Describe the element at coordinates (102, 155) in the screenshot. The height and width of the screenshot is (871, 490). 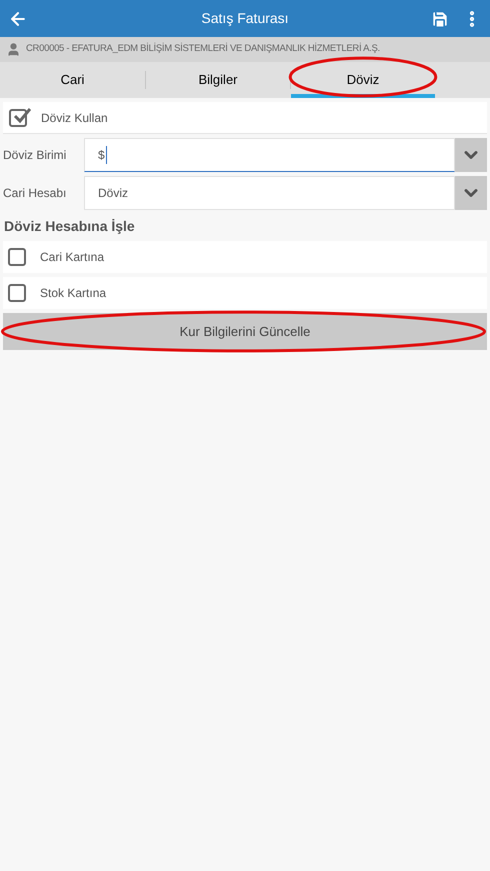
I see `field-value: $` at that location.